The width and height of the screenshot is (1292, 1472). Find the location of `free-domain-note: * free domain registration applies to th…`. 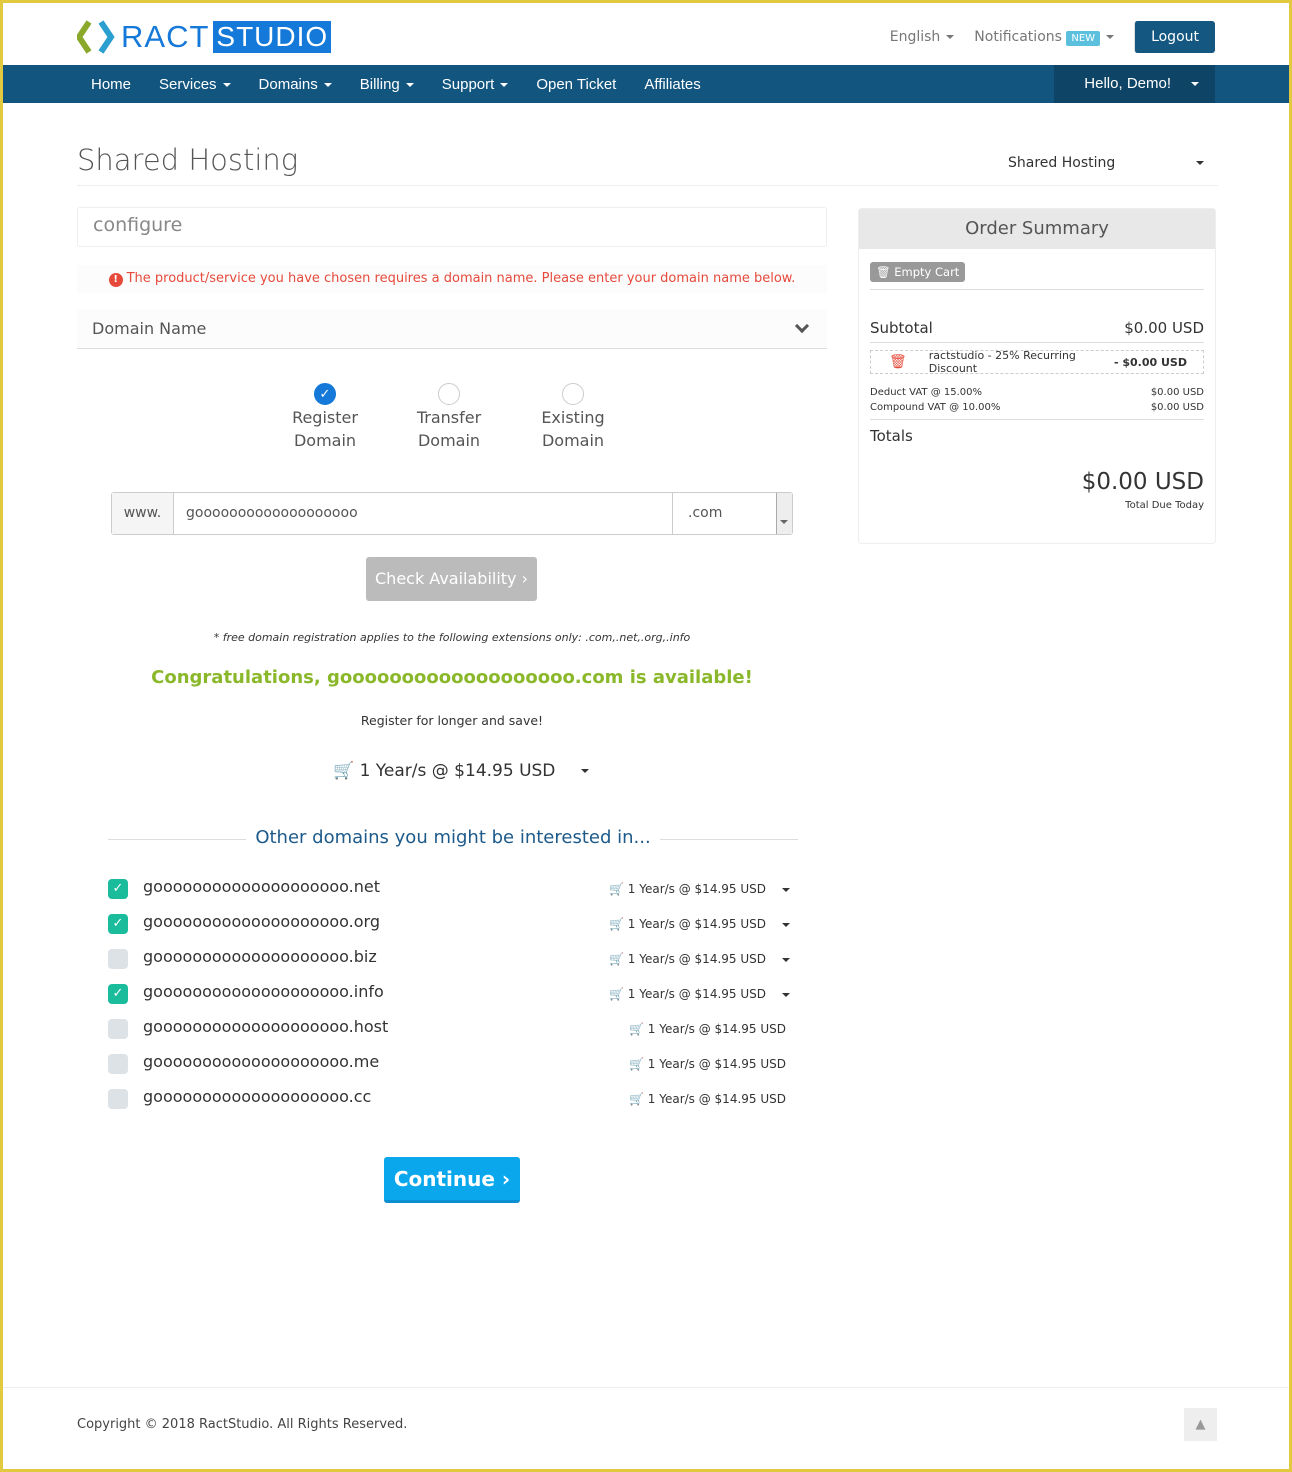

free-domain-note: * free domain registration applies to th… is located at coordinates (452, 637).